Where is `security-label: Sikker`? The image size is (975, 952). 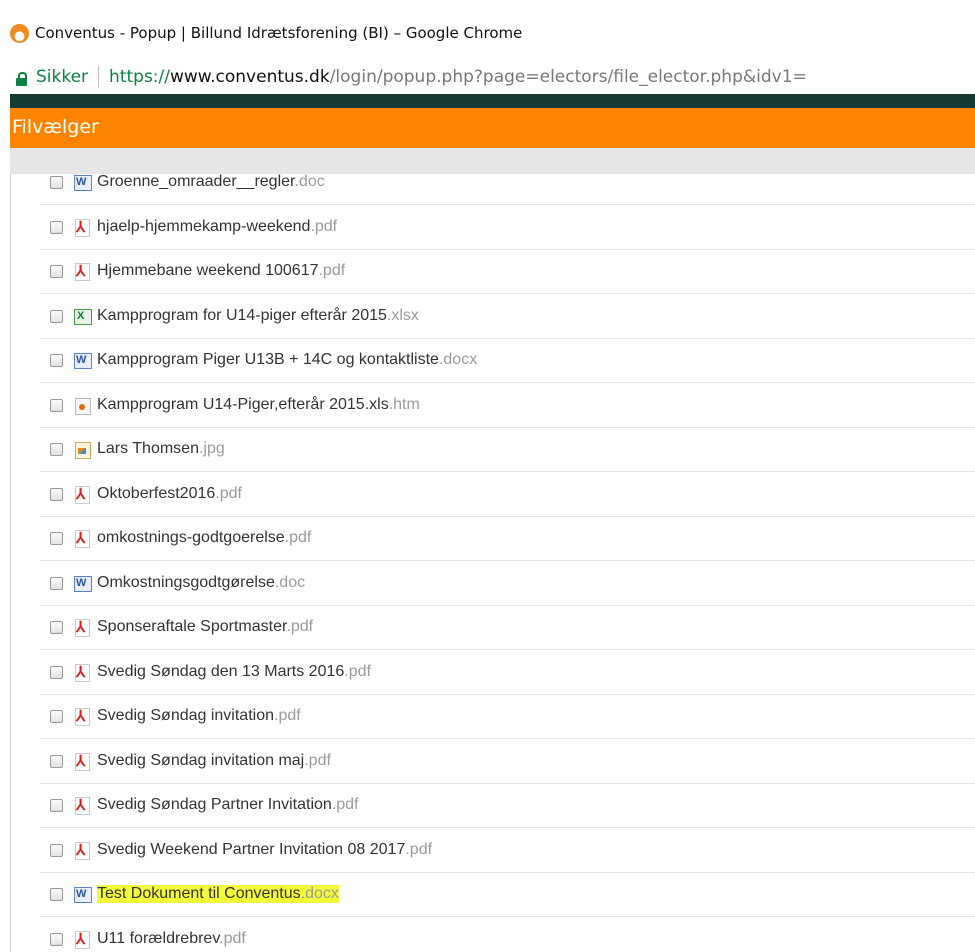 security-label: Sikker is located at coordinates (62, 77).